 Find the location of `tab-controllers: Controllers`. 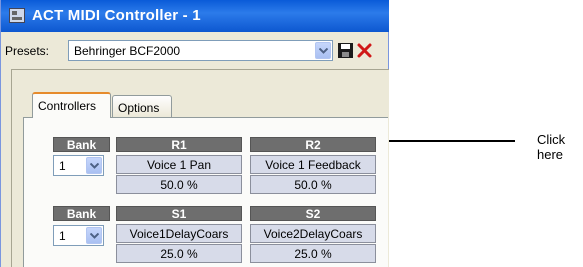

tab-controllers: Controllers is located at coordinates (71, 105).